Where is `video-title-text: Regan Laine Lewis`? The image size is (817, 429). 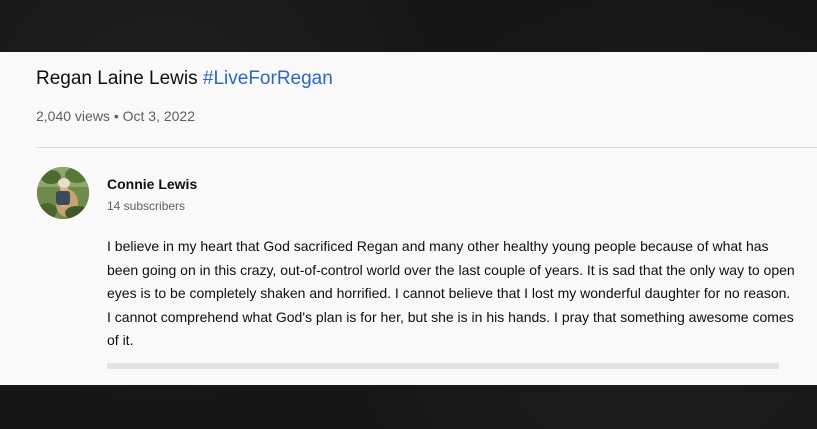
video-title-text: Regan Laine Lewis is located at coordinates (117, 78).